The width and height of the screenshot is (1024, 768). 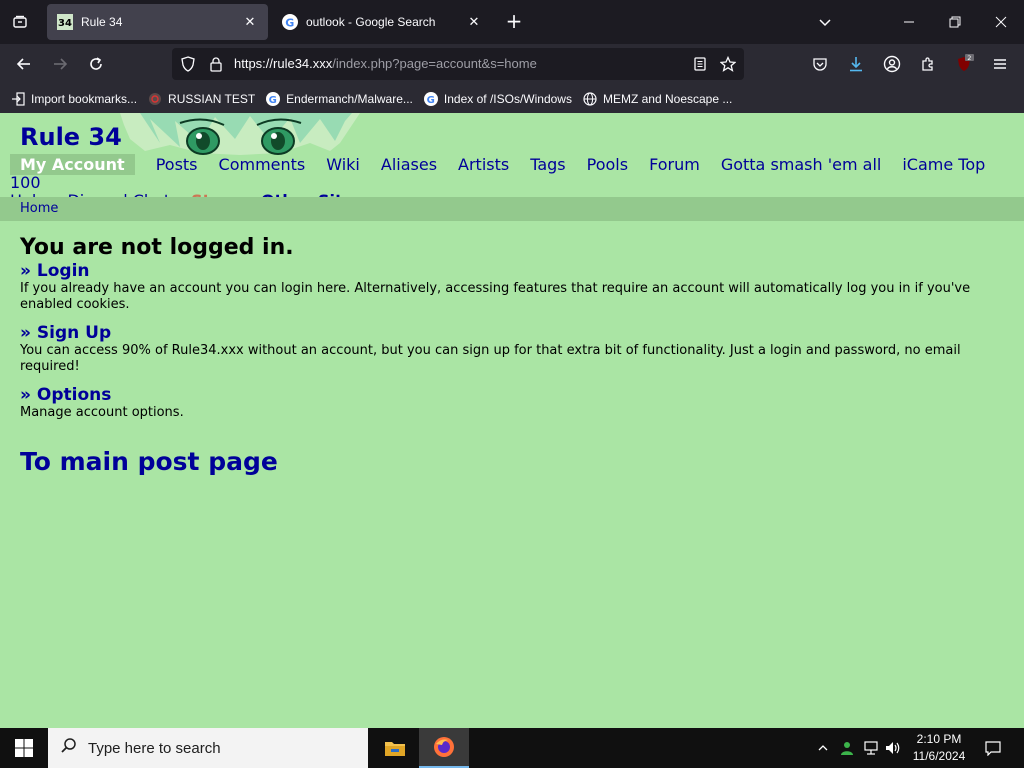 I want to click on back-arrow-icon, so click(x=24, y=64).